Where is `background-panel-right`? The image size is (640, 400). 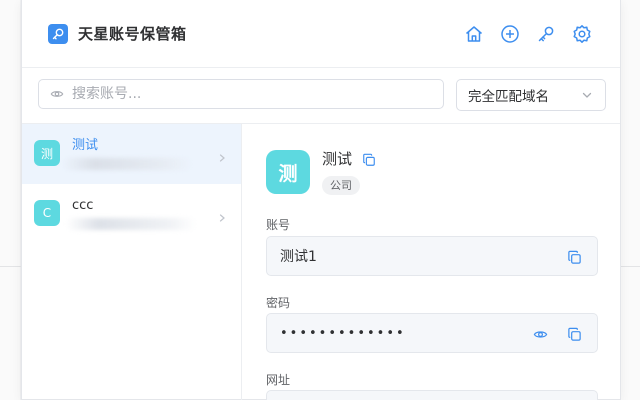 background-panel-right is located at coordinates (630, 200).